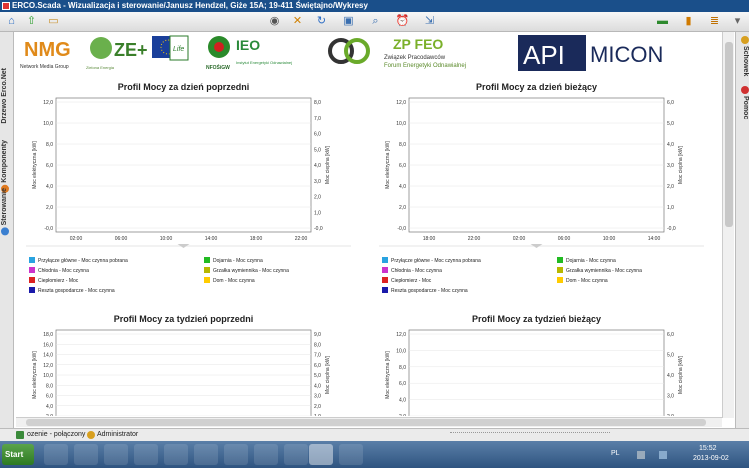  Describe the element at coordinates (317, 397) in the screenshot. I see `y-tick-label-right: 3,0` at that location.